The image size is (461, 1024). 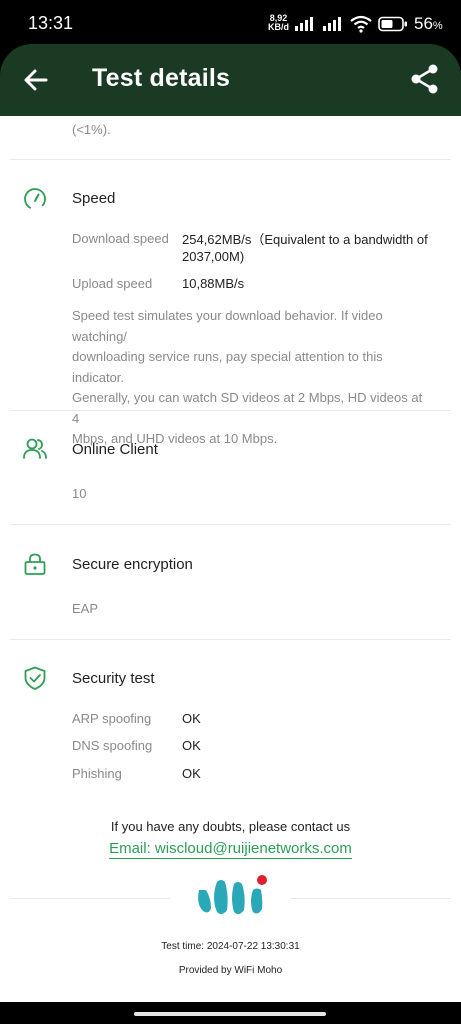 I want to click on provided-by: Provided by WiFi Moho, so click(x=230, y=970).